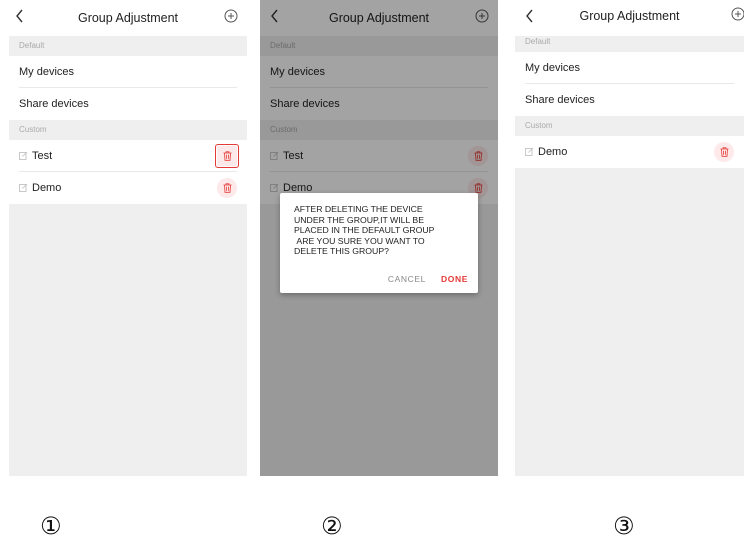 Image resolution: width=744 pixels, height=546 pixels. What do you see at coordinates (42, 156) in the screenshot?
I see `group-label: Test` at bounding box center [42, 156].